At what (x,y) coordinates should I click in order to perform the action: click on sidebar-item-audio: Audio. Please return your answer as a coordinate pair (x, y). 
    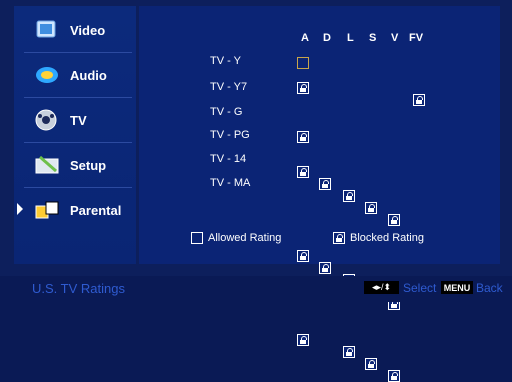
    Looking at the image, I should click on (75, 75).